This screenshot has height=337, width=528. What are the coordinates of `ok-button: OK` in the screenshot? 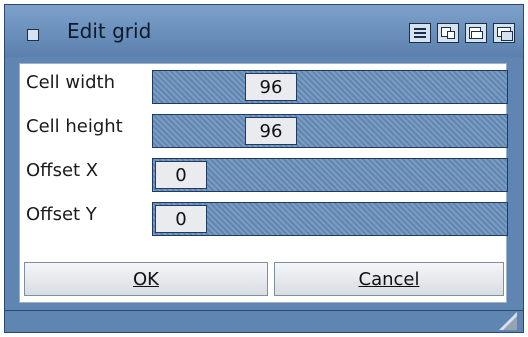 It's located at (146, 279).